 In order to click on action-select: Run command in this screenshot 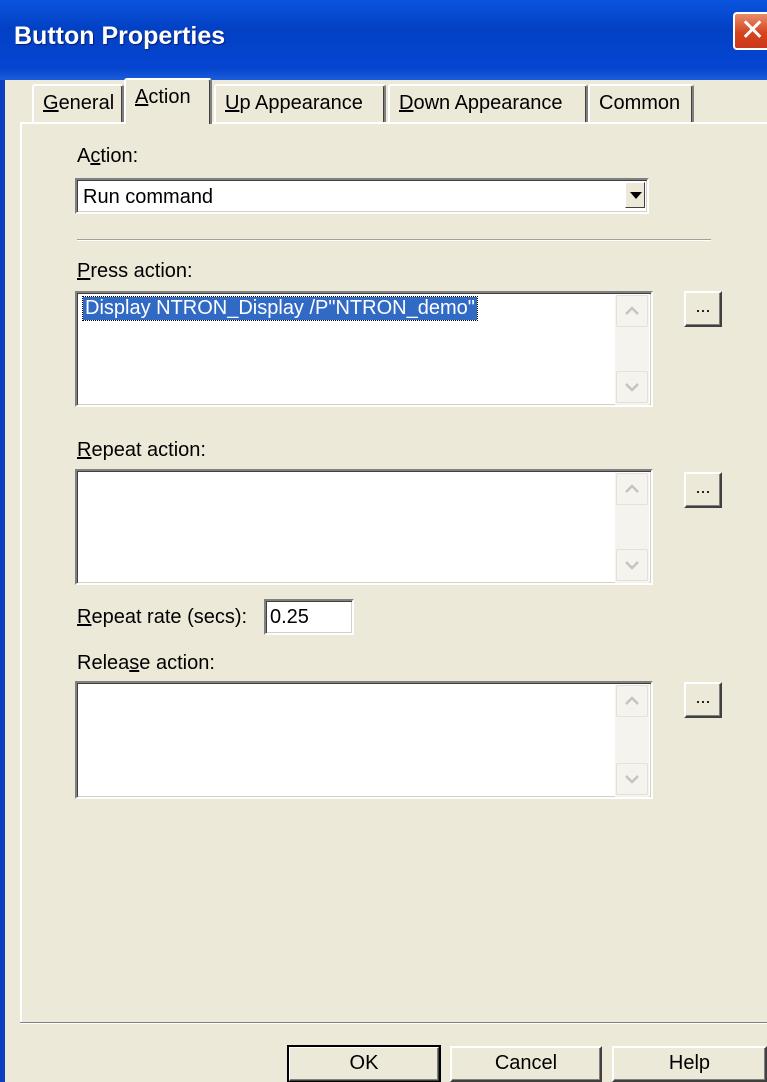, I will do `click(362, 196)`.